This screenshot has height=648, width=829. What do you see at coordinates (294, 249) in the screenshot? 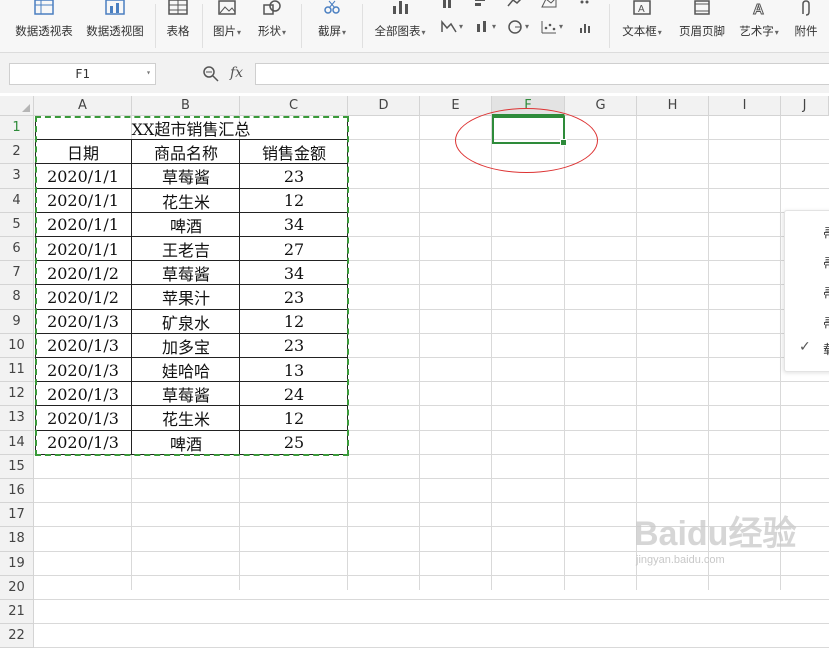
I see `table-cell: 27` at bounding box center [294, 249].